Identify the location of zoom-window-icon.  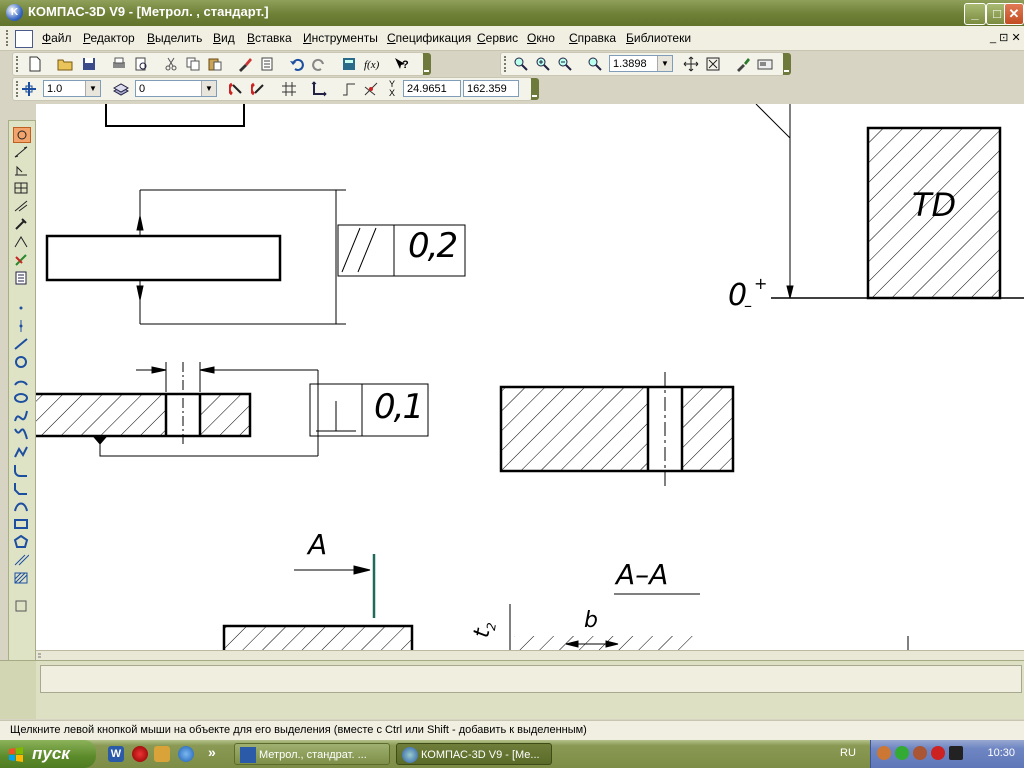
(521, 64).